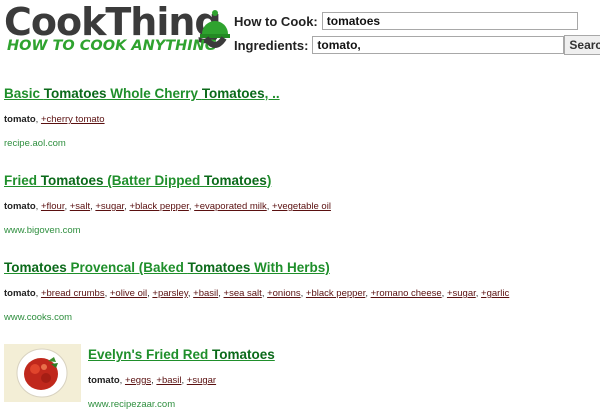 The image size is (600, 410). What do you see at coordinates (154, 93) in the screenshot?
I see `title-part: Whole Cherry` at bounding box center [154, 93].